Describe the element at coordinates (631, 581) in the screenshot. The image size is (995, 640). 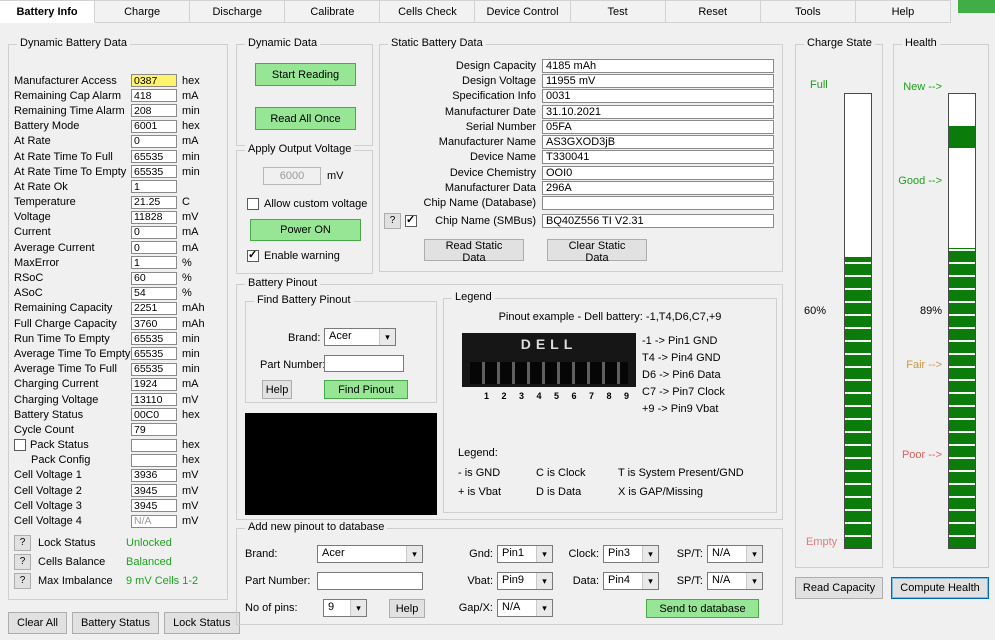
I see `data-select: Pin4 ▾` at that location.